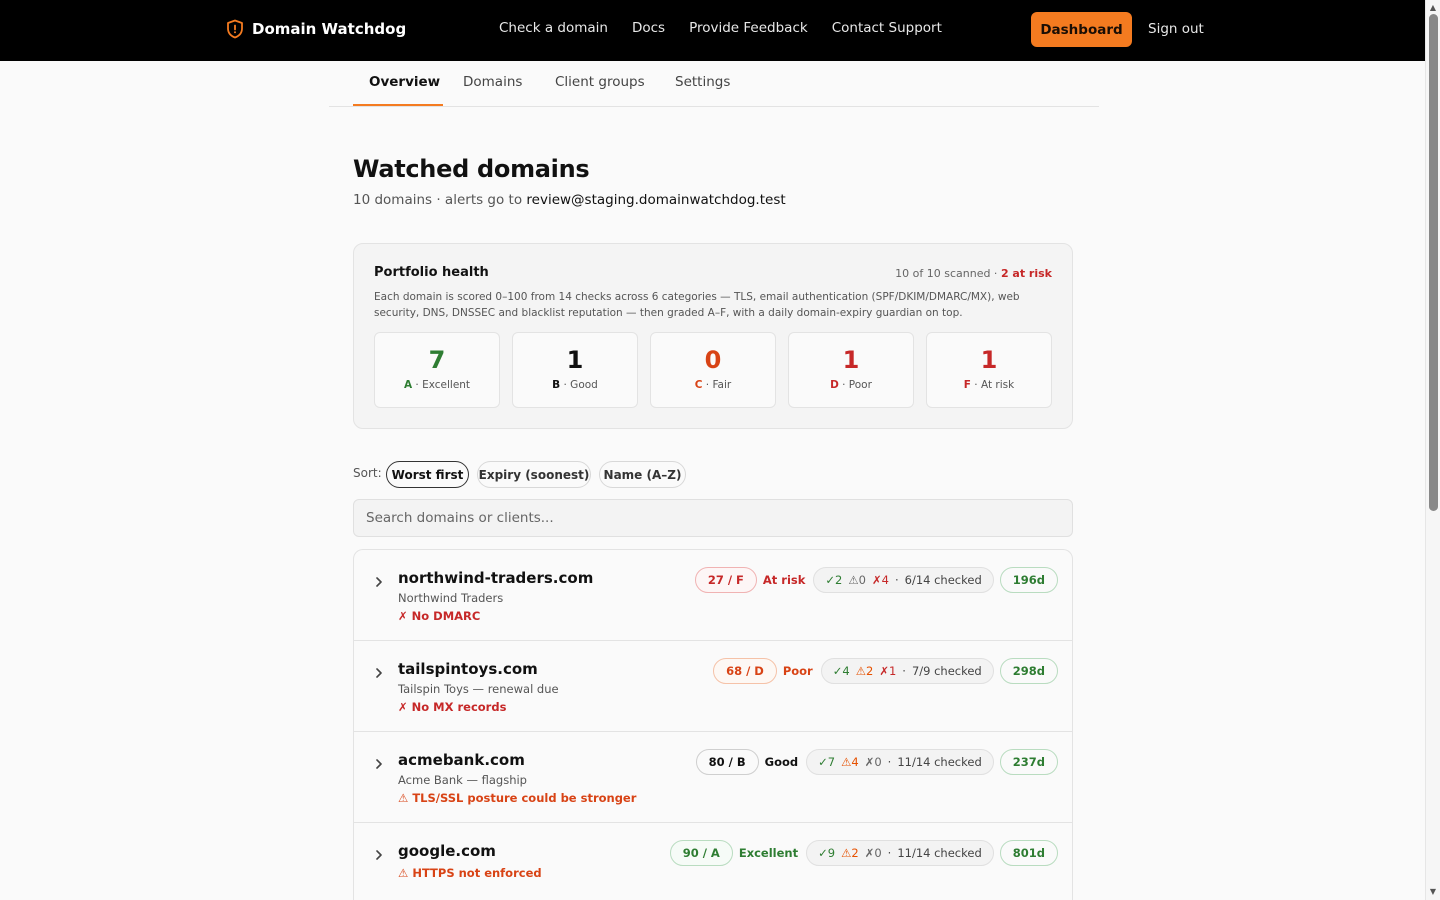 The height and width of the screenshot is (900, 1440). I want to click on client-name: Acme Bank — flagship, so click(462, 780).